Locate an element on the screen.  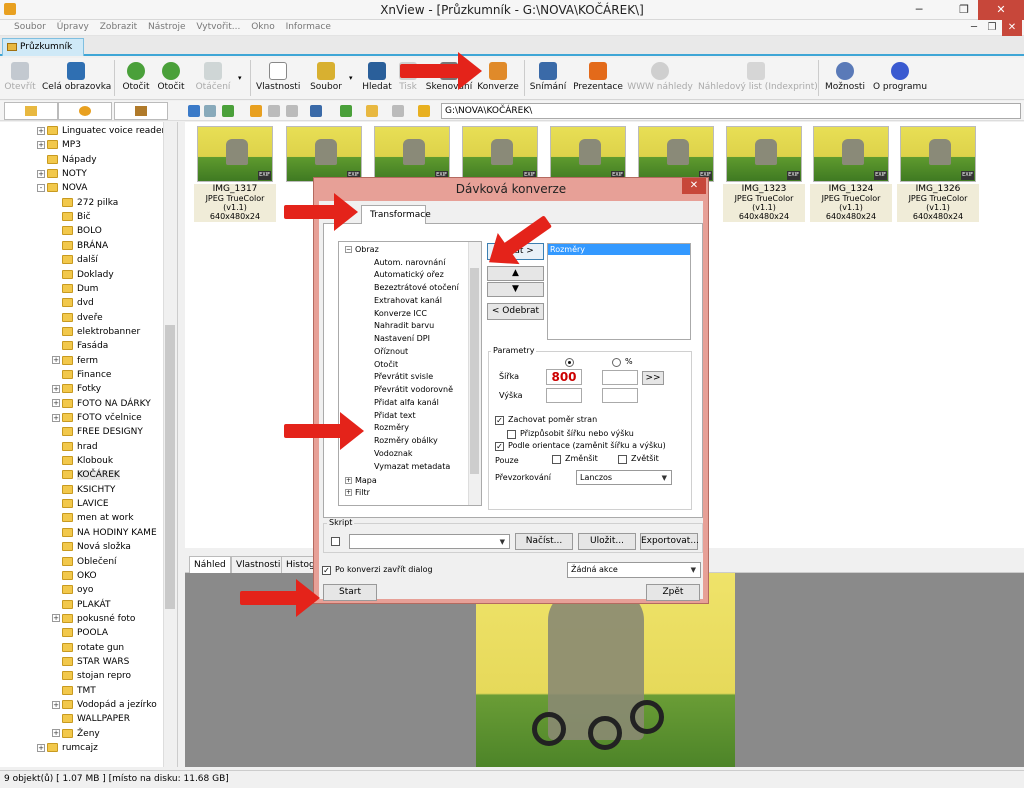
orientation-checkbox: ✓ is located at coordinates (499, 446).